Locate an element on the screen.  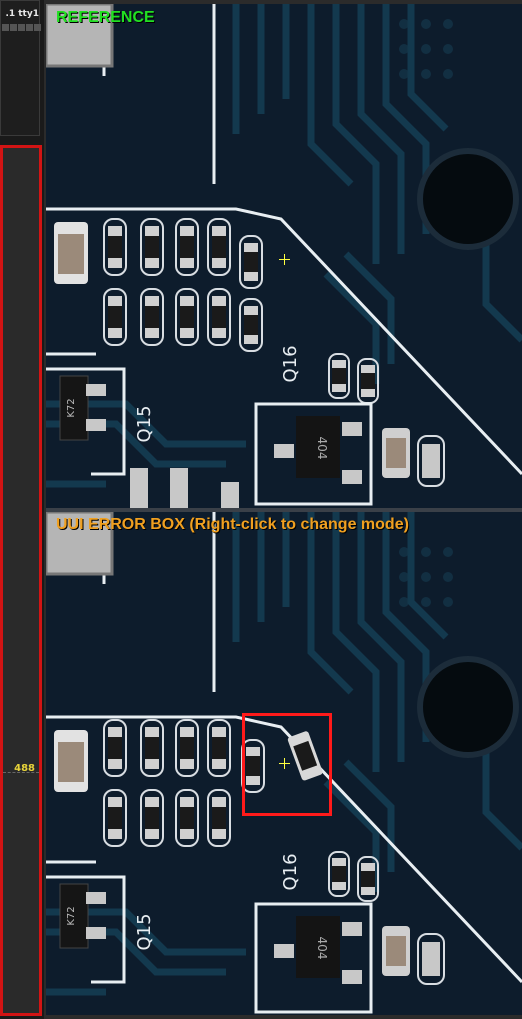
status-indicators is located at coordinates (21, 27).